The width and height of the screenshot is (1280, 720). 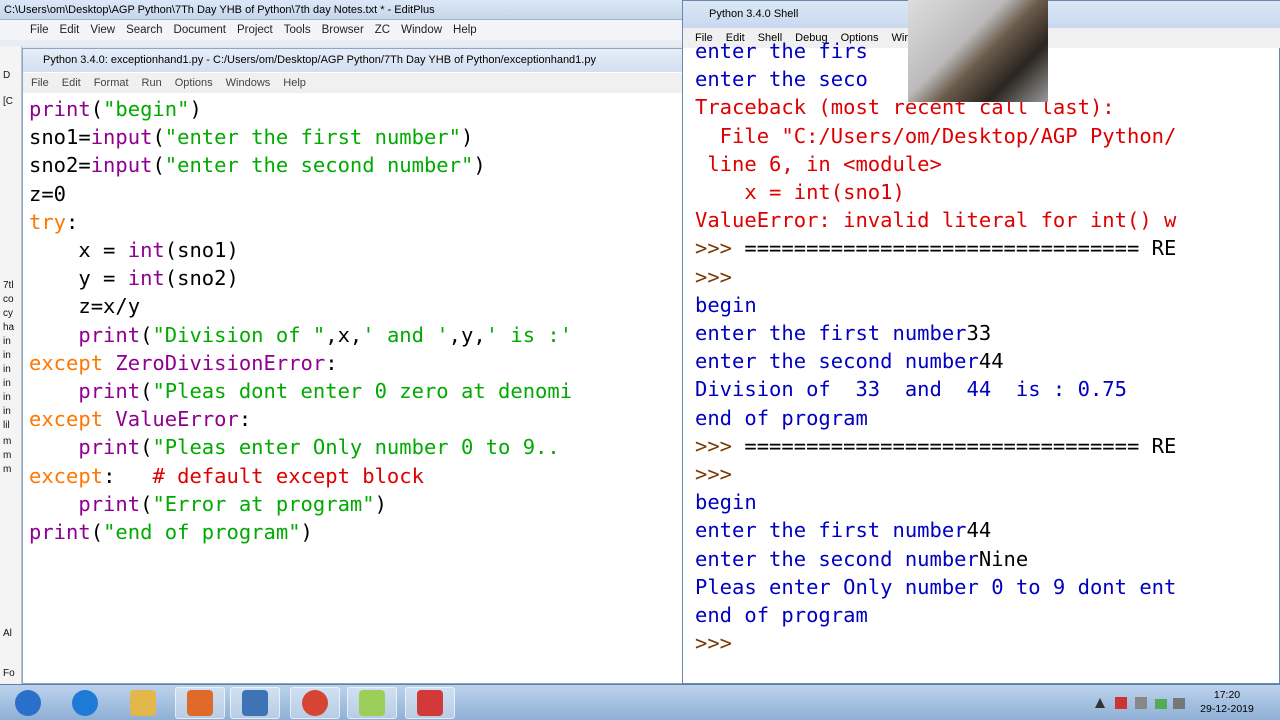 What do you see at coordinates (201, 278) in the screenshot?
I see `token: (sno2)` at bounding box center [201, 278].